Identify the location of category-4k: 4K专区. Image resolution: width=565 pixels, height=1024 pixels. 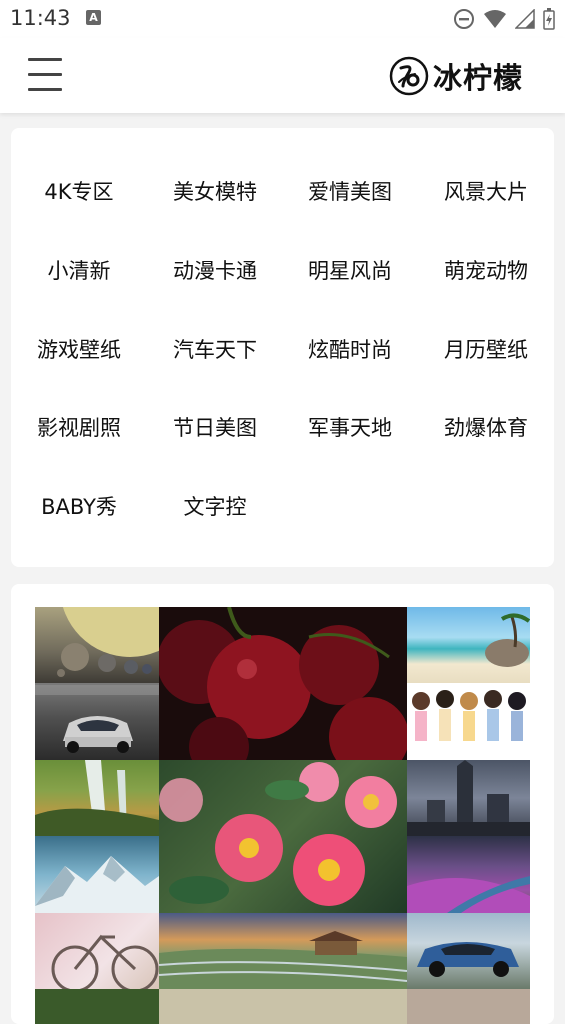
(79, 191).